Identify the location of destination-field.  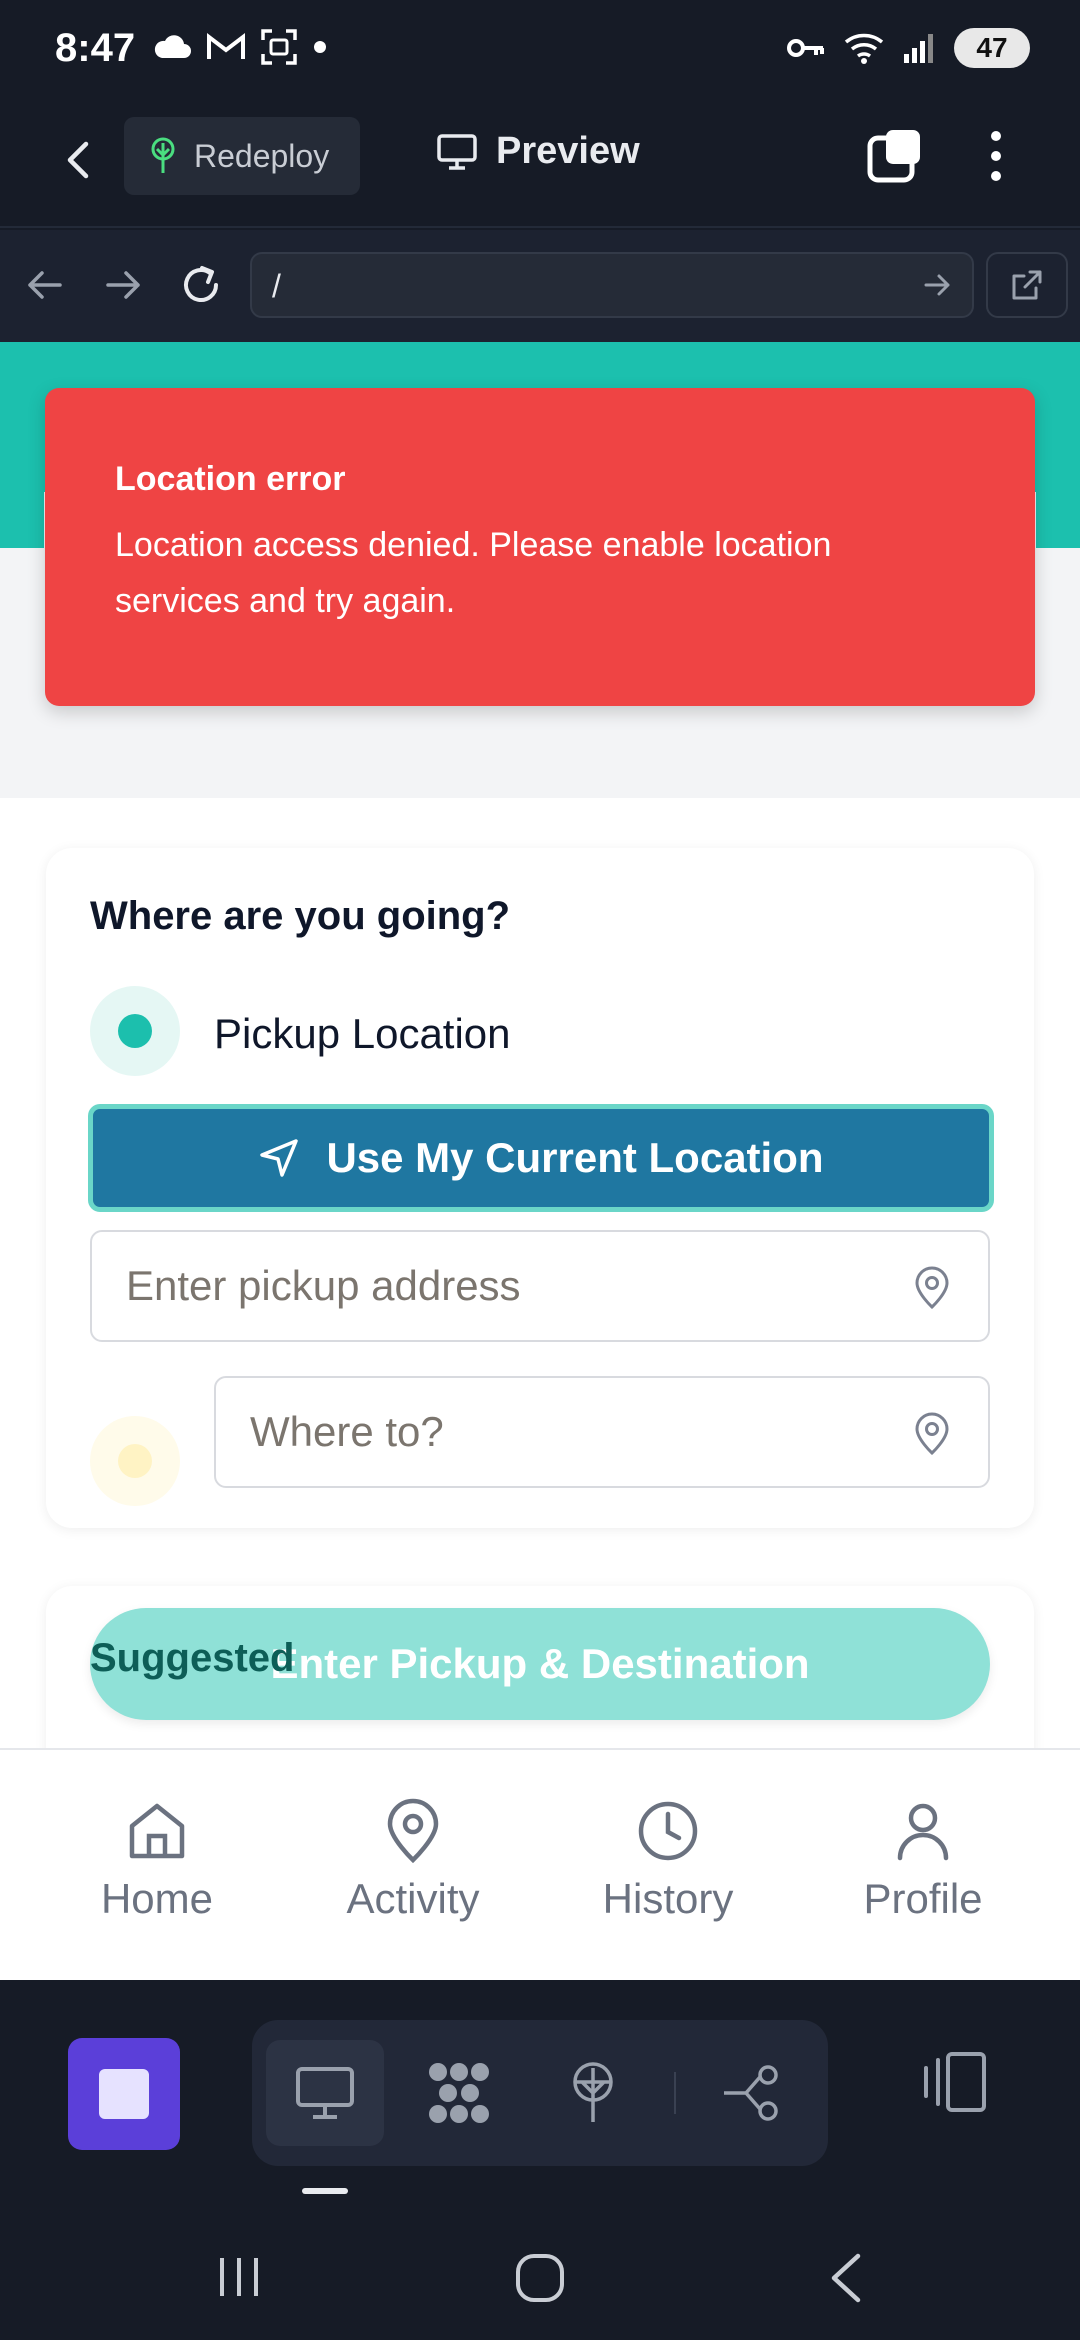
(602, 1432).